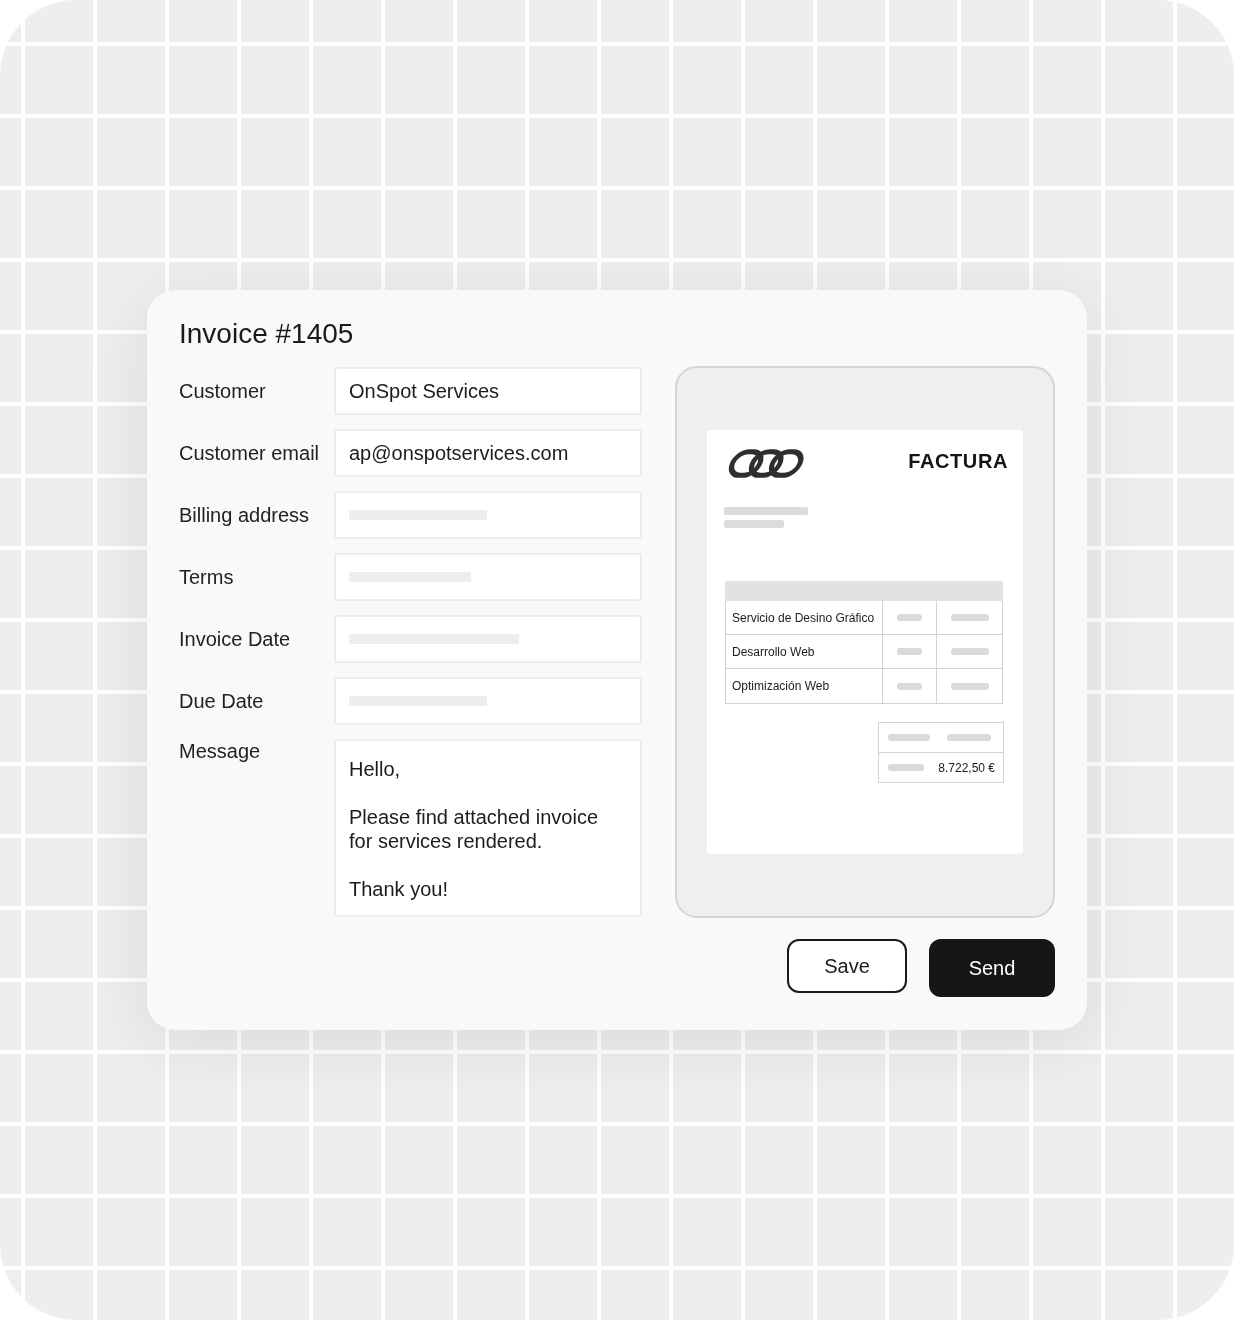 The width and height of the screenshot is (1234, 1320). What do you see at coordinates (250, 453) in the screenshot?
I see `field-label: Customer email` at bounding box center [250, 453].